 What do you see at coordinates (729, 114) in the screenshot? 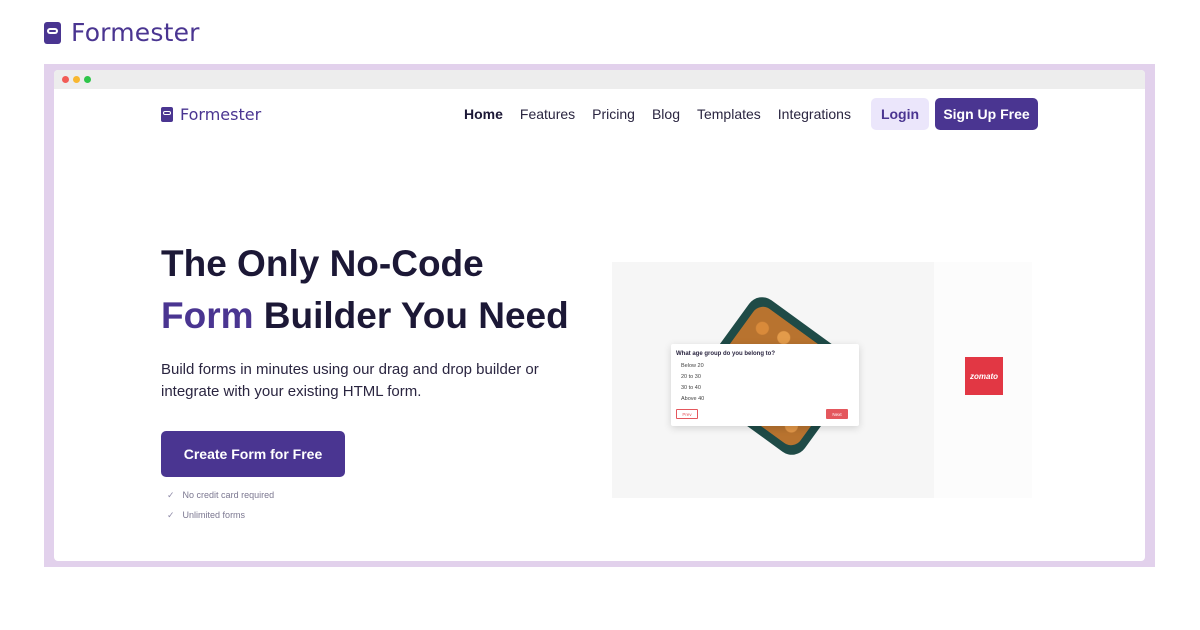
I see `nav-templates: Templates` at bounding box center [729, 114].